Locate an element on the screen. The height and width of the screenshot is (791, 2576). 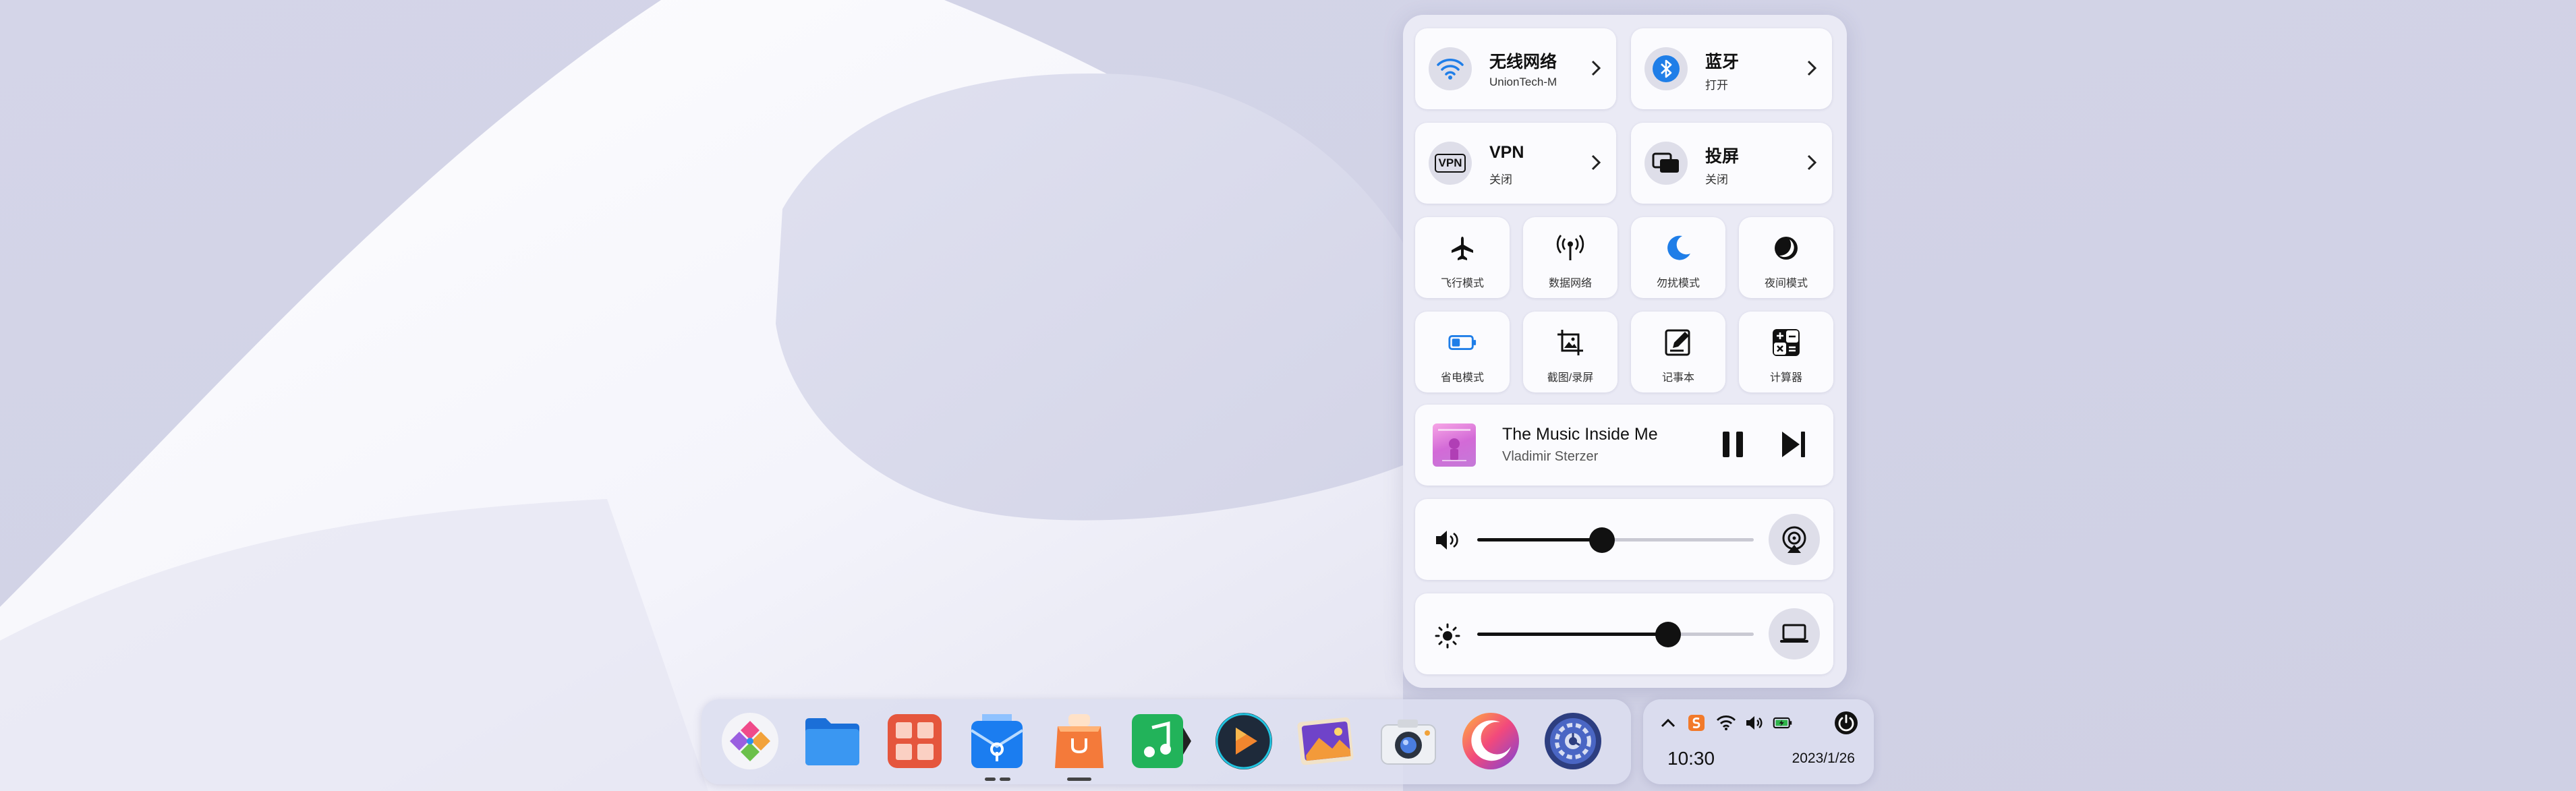
image-viewer-icon is located at coordinates (1326, 741).